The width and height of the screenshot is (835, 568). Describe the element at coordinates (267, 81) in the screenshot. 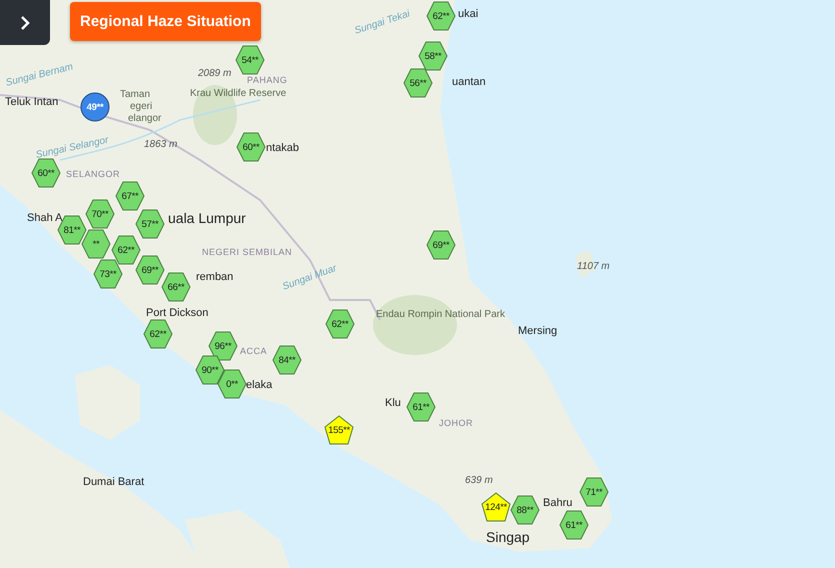

I see `region-label: PAHANG` at that location.